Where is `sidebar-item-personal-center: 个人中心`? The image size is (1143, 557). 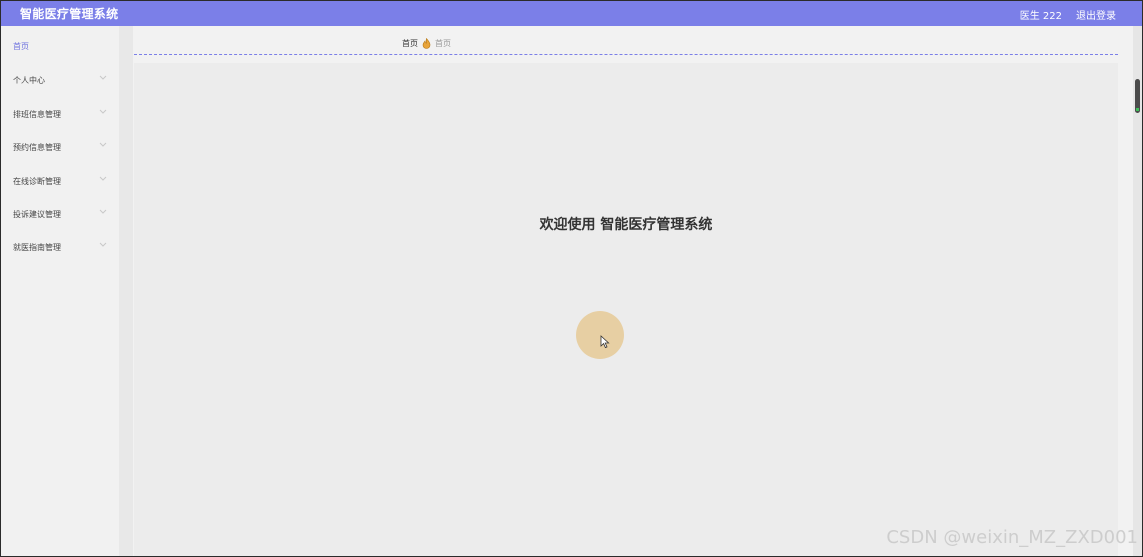
sidebar-item-personal-center: 个人中心 is located at coordinates (60, 80).